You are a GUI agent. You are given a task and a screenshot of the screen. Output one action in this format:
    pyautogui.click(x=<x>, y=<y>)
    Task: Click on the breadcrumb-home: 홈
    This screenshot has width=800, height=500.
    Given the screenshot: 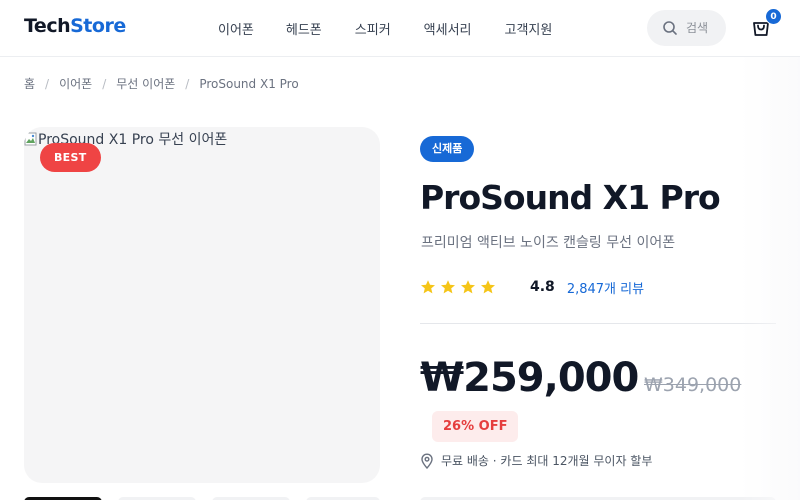 What is the action you would take?
    pyautogui.click(x=29, y=83)
    